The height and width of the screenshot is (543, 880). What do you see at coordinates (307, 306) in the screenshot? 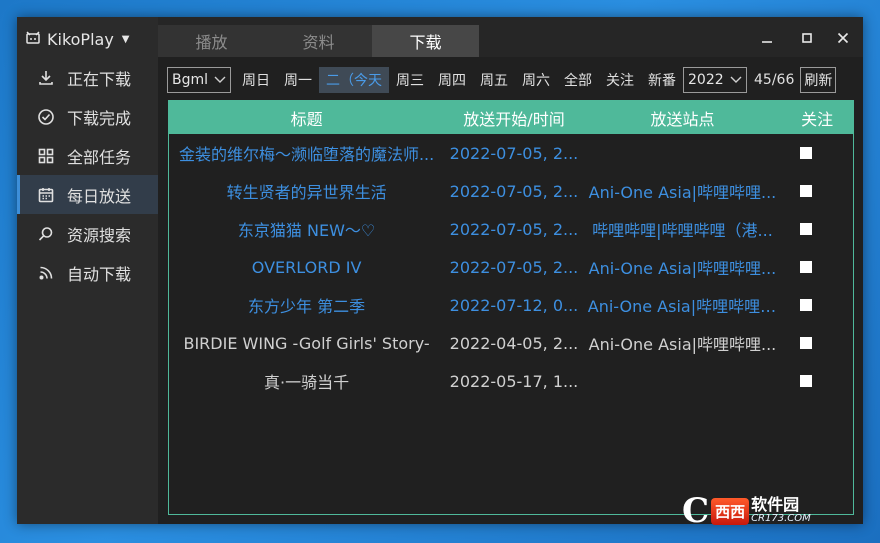
I see `cell-title: 东方少年 第二季` at bounding box center [307, 306].